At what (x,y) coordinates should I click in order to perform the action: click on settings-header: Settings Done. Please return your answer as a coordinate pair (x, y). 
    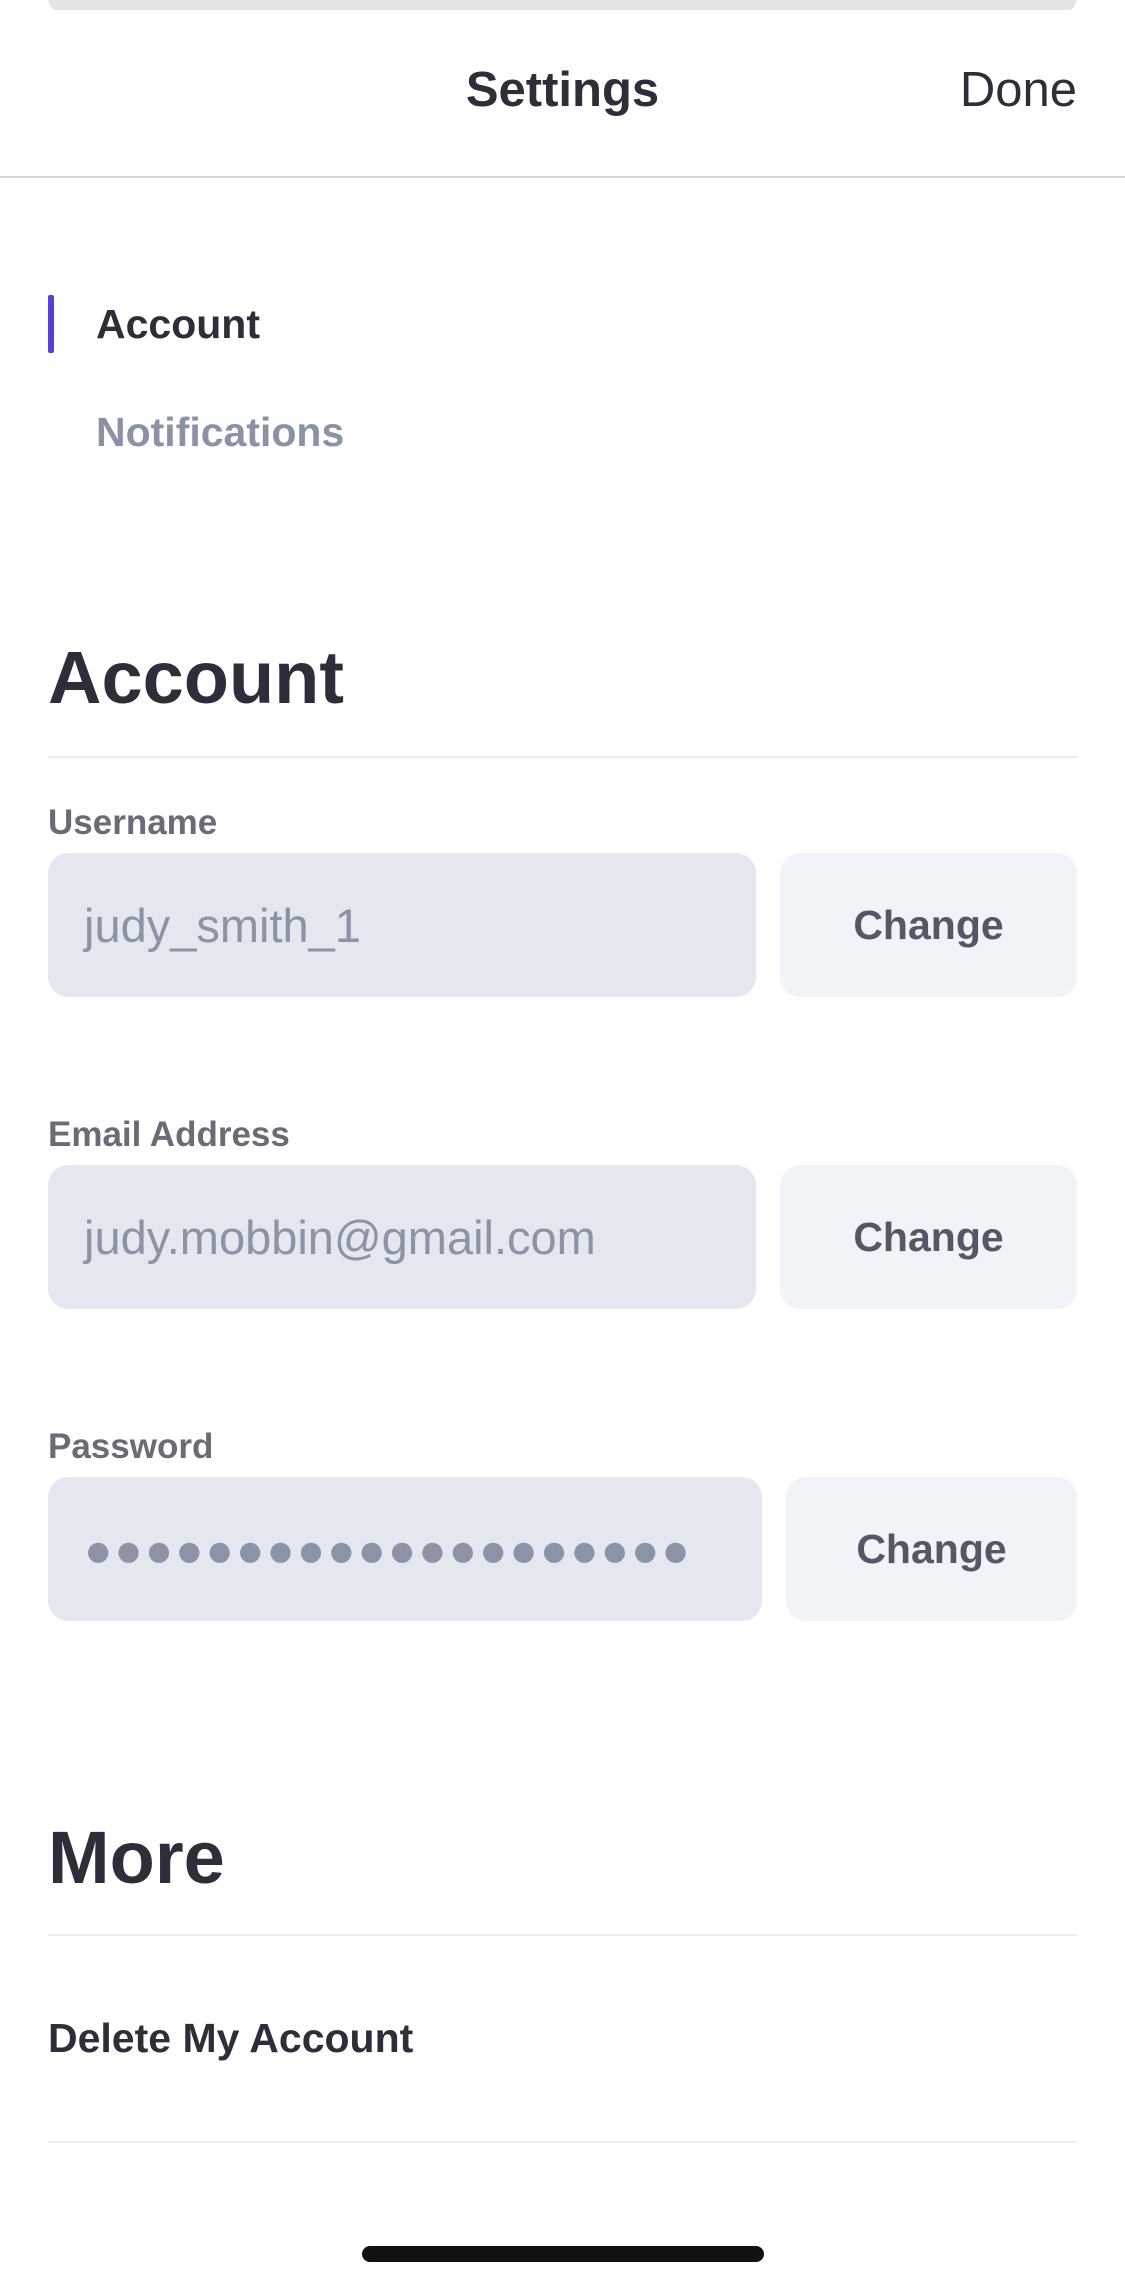
    Looking at the image, I should click on (562, 94).